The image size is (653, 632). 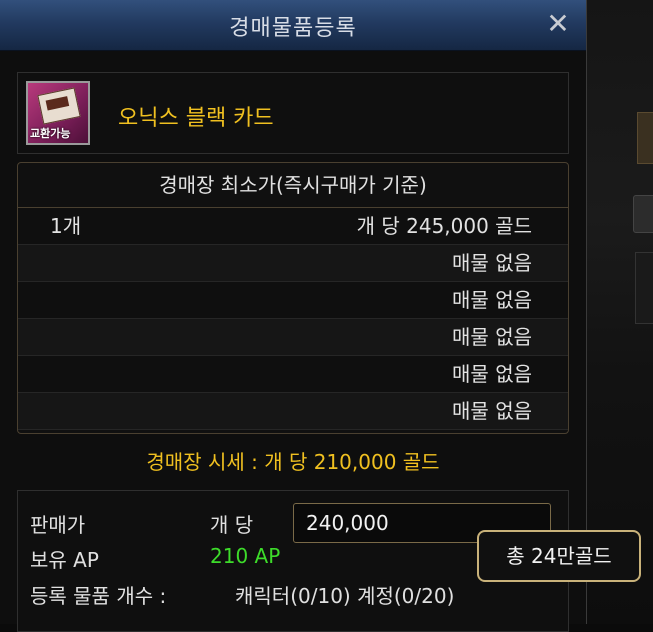 I want to click on table-row: 1개 개 당 245,000 골드, so click(x=293, y=226).